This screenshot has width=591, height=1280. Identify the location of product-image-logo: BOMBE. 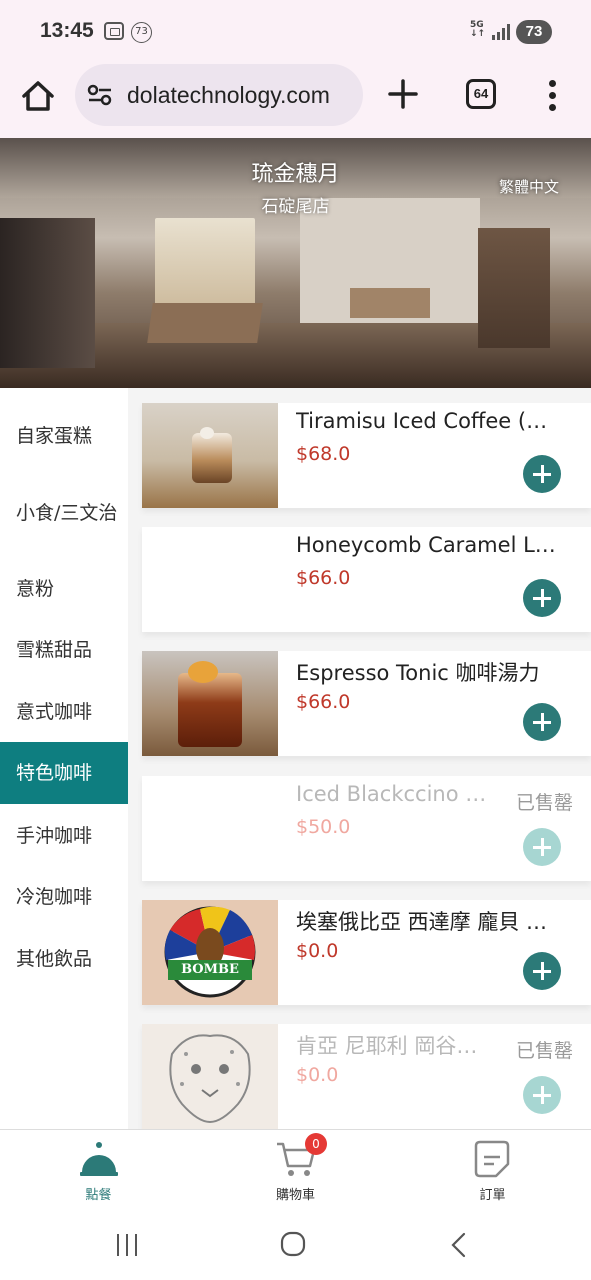
(210, 952).